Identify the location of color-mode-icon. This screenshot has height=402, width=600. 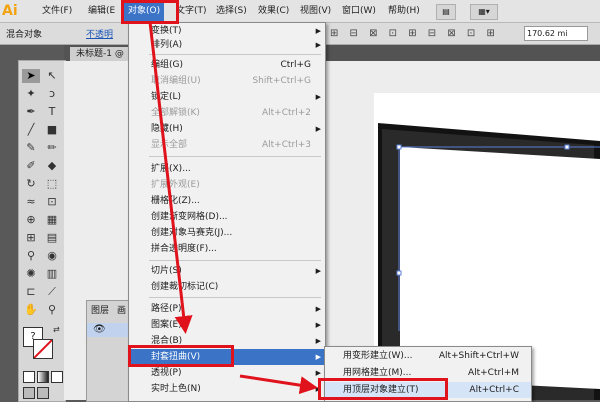
(29, 377).